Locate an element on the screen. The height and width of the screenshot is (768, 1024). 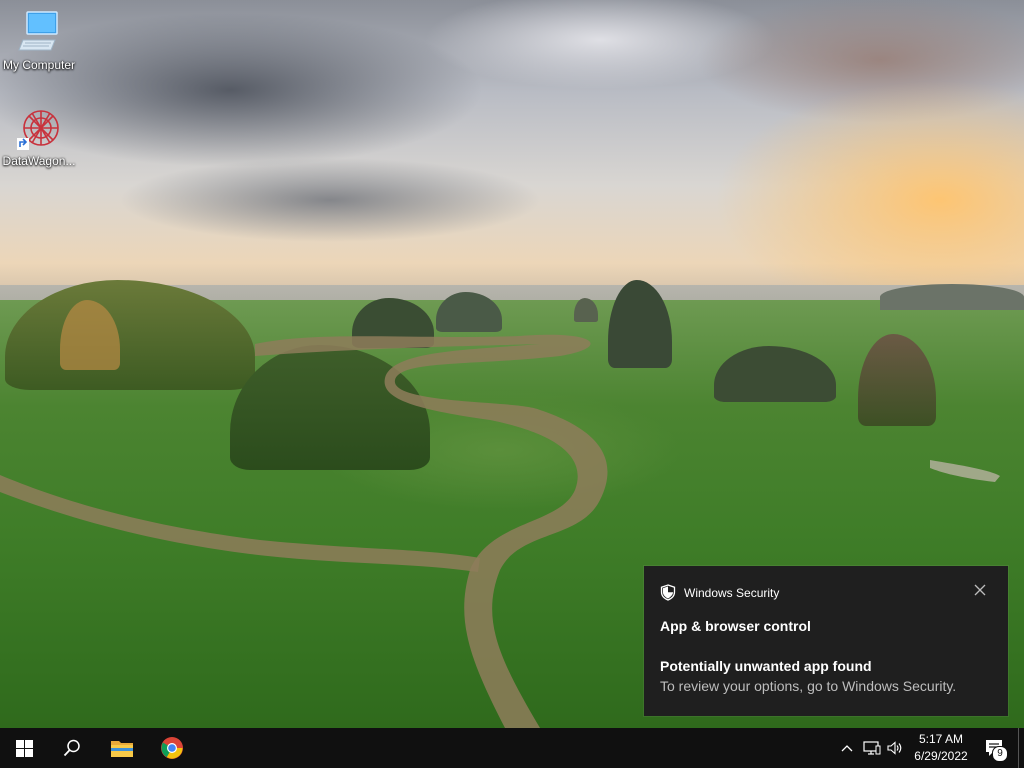
notification-subtitle: Potentially unwanted app found is located at coordinates (766, 666).